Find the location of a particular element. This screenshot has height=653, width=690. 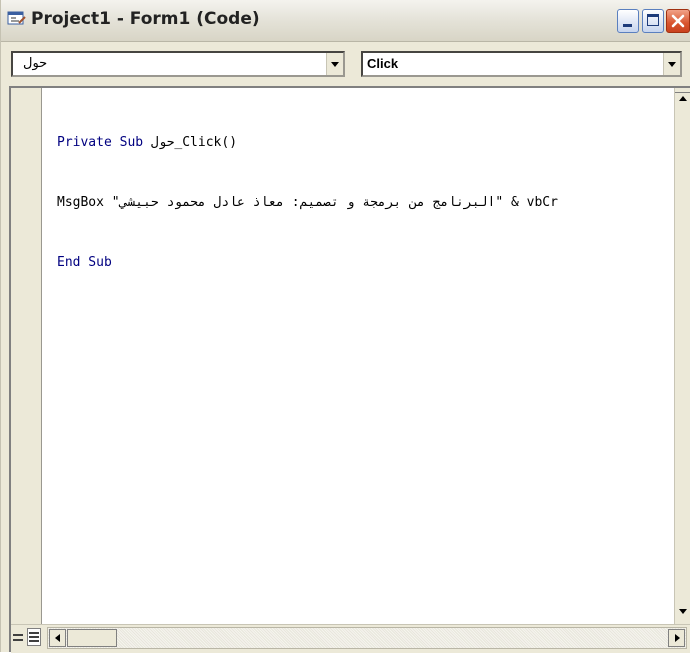

procedure-view-icon is located at coordinates (18, 635).